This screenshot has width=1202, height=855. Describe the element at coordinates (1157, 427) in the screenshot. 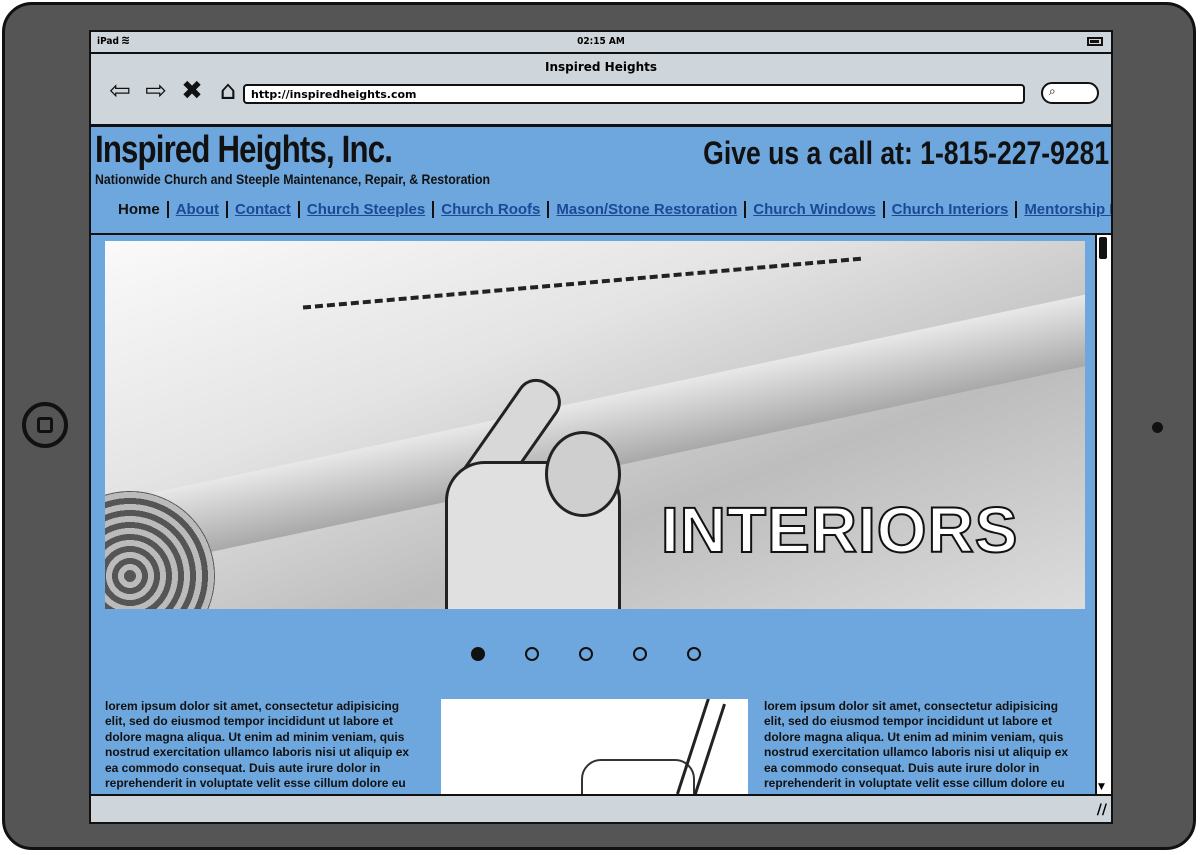

I see `camera-icon` at that location.